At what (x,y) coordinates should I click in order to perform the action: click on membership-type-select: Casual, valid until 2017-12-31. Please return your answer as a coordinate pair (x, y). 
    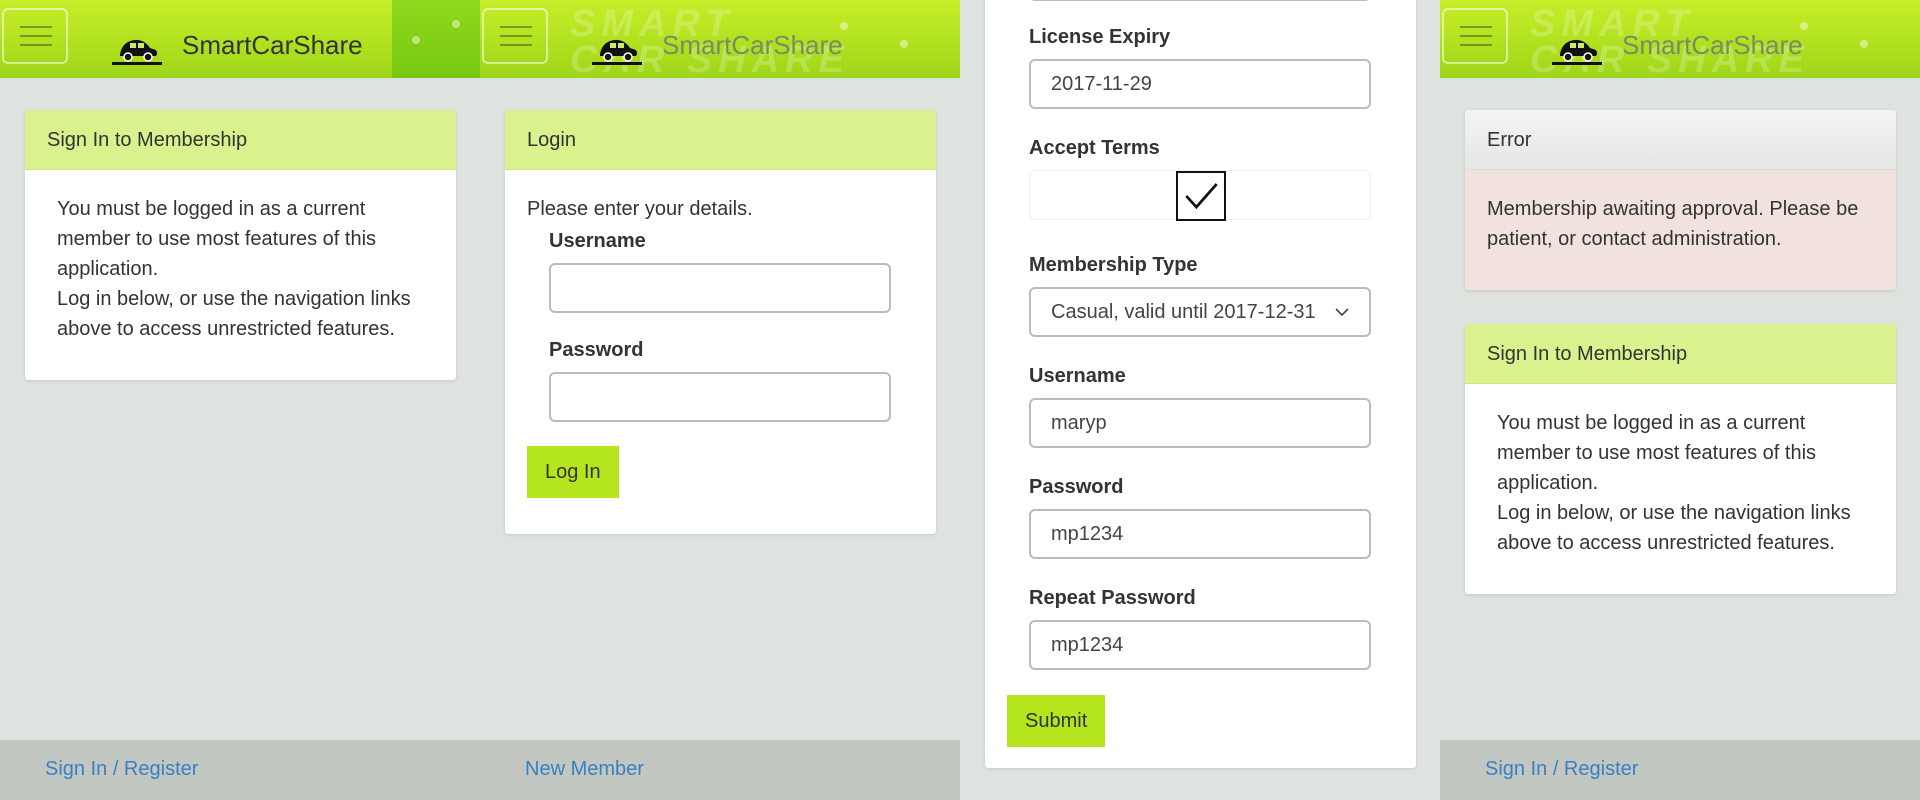
    Looking at the image, I should click on (1200, 312).